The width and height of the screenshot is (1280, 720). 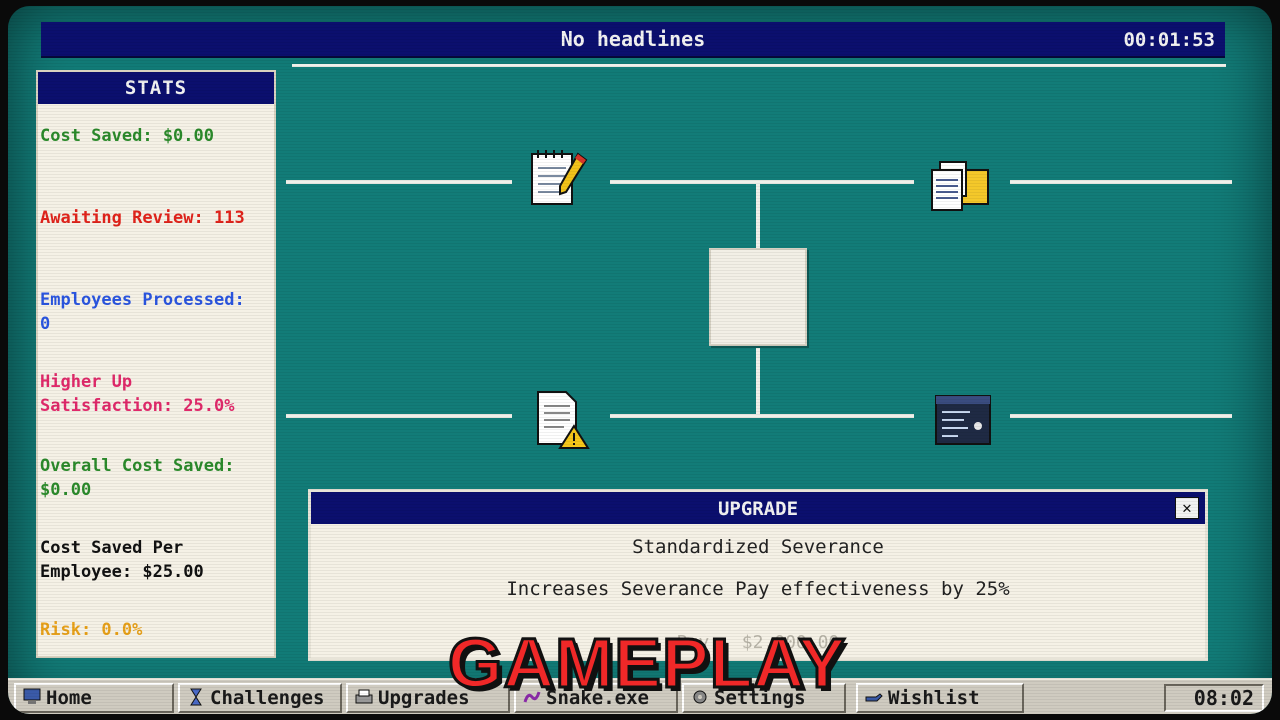 What do you see at coordinates (1187, 508) in the screenshot?
I see `close-button: ✕` at bounding box center [1187, 508].